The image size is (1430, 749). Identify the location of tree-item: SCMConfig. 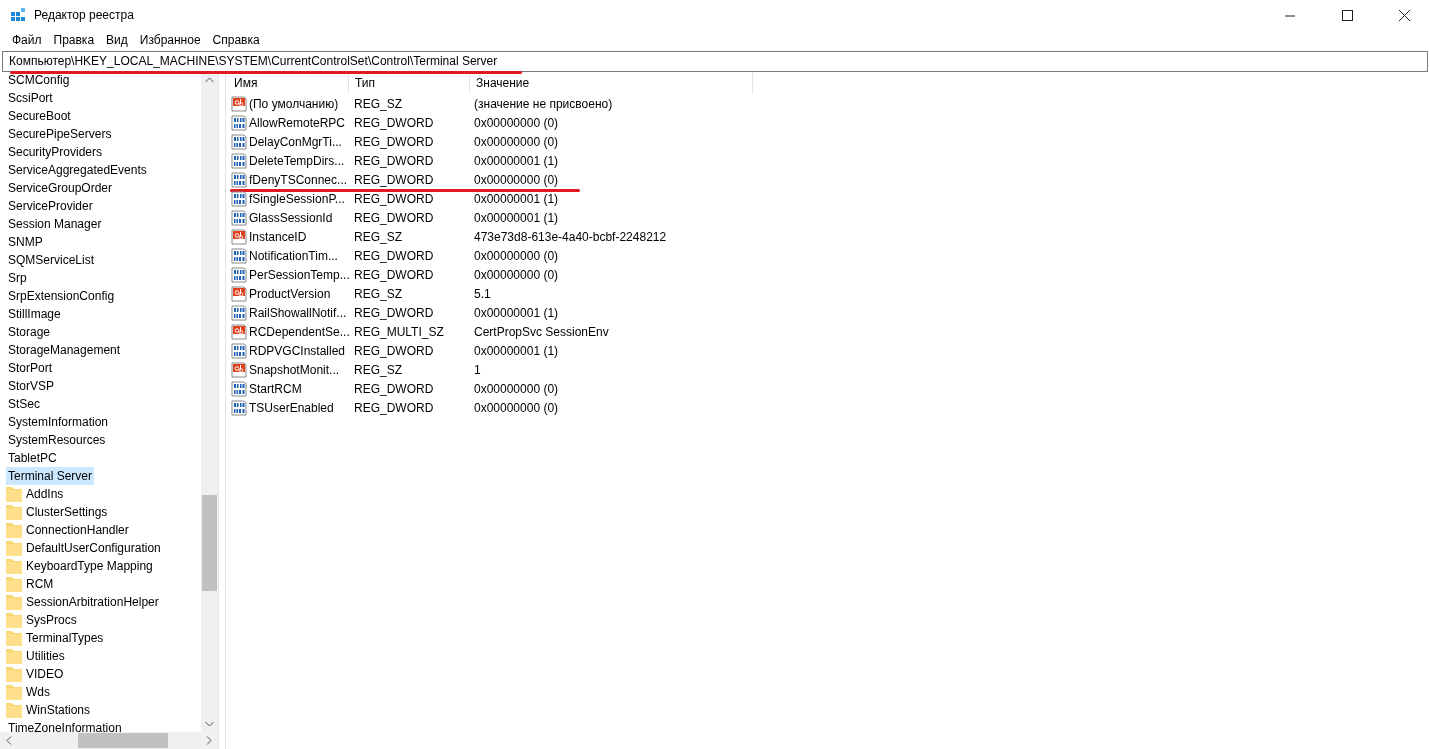
(39, 80).